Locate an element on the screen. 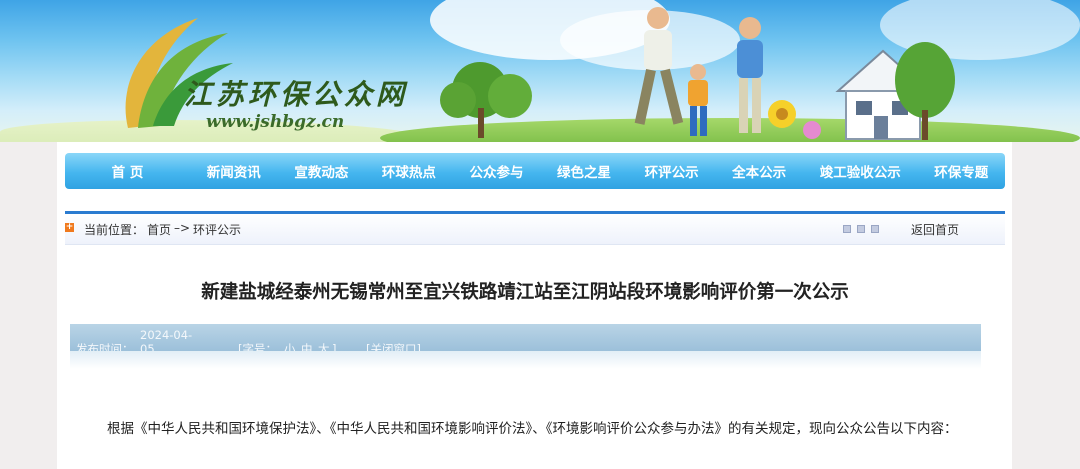 The height and width of the screenshot is (469, 1080). article-meta-bar: 发布时间： 2024-04-05 [字号： 小 中 大 ] [关闭窗口] is located at coordinates (525, 340).